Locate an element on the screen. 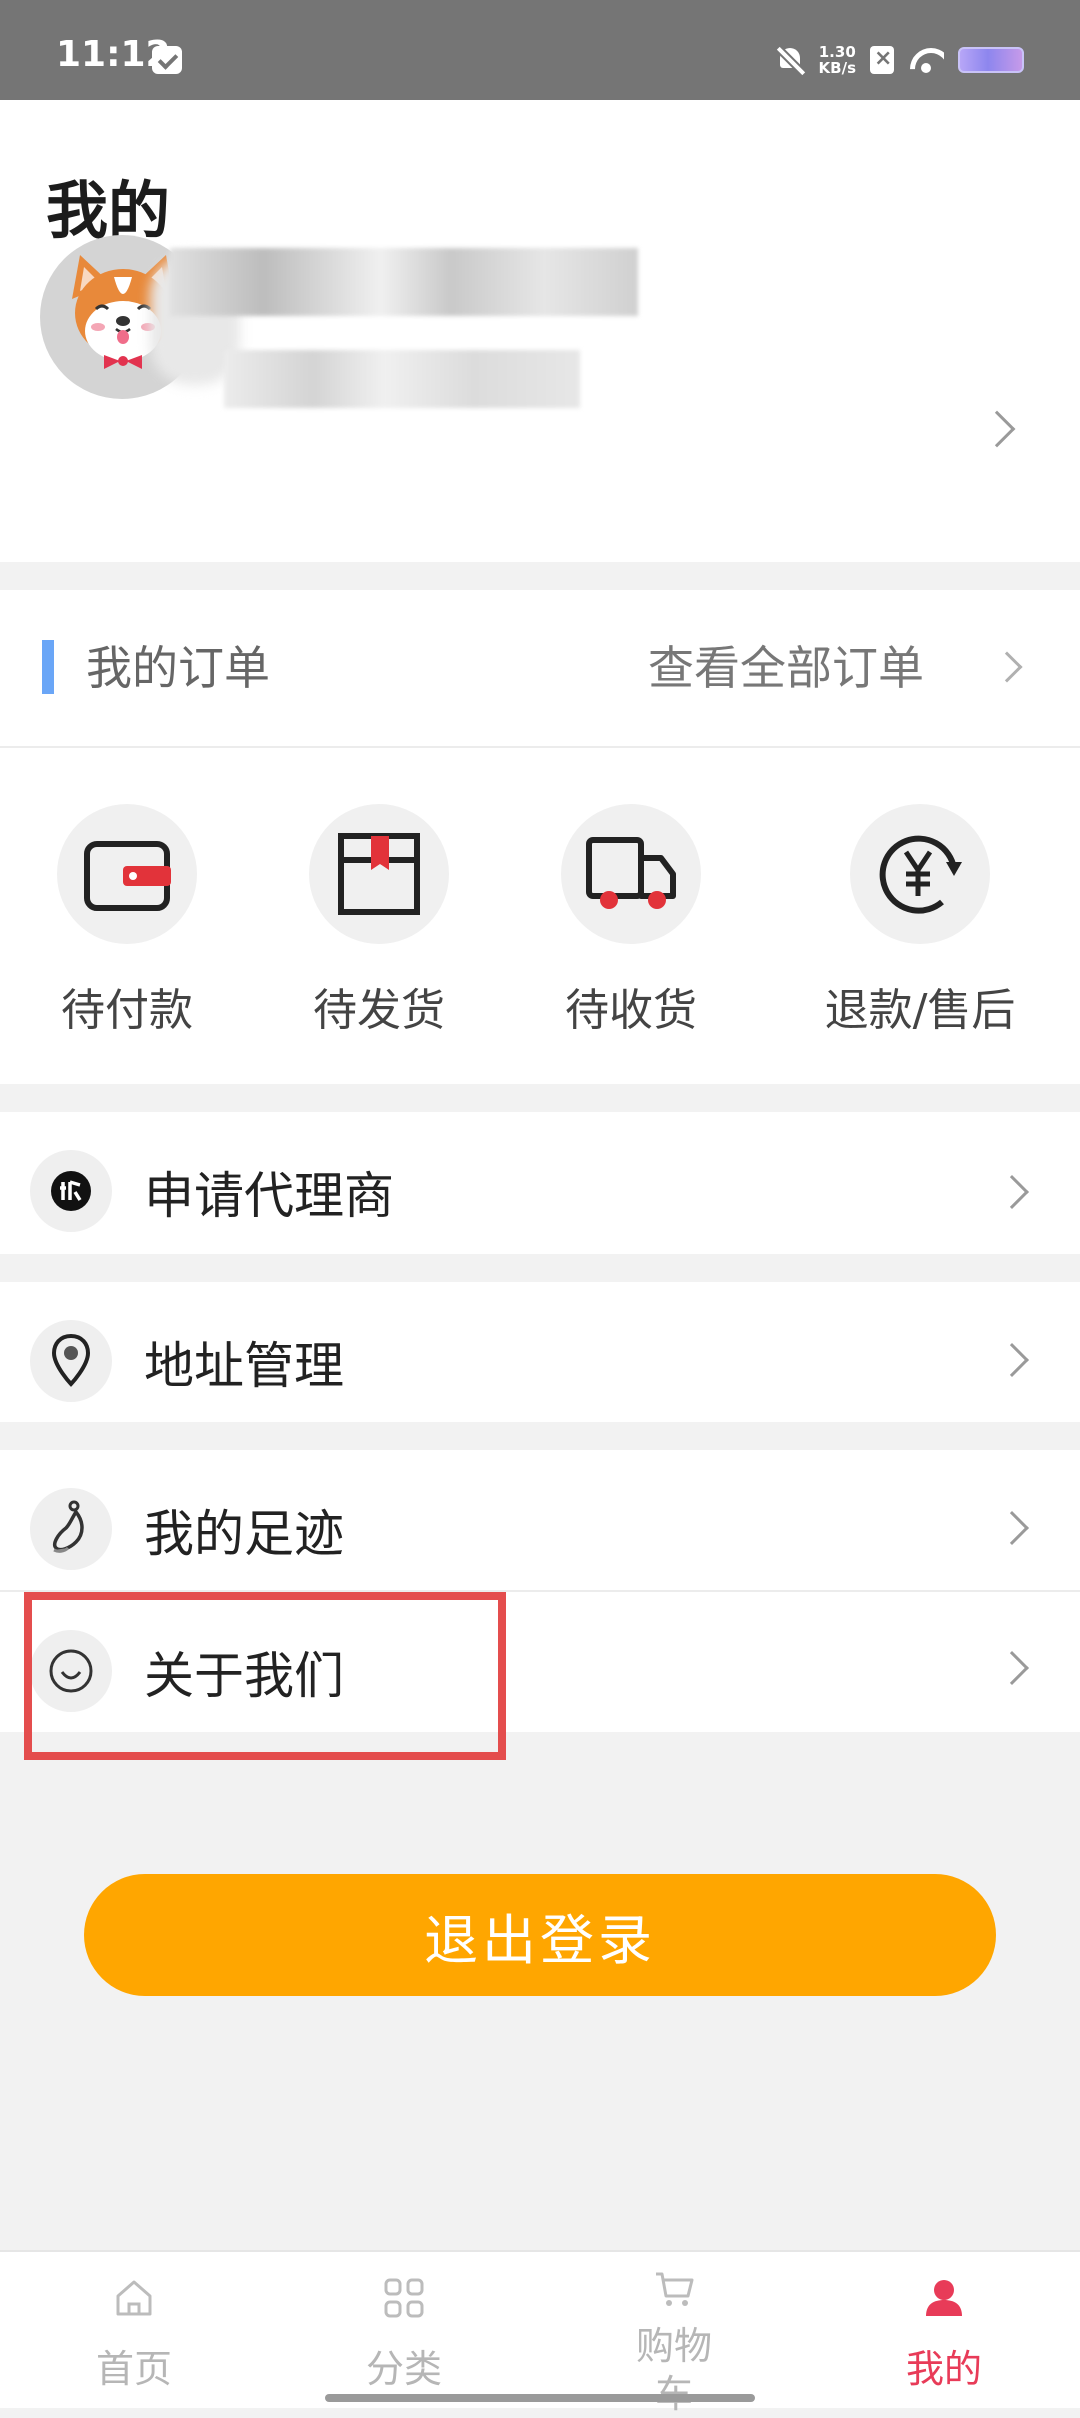 Image resolution: width=1080 pixels, height=2418 pixels. logout-button: 退出登录 is located at coordinates (540, 1935).